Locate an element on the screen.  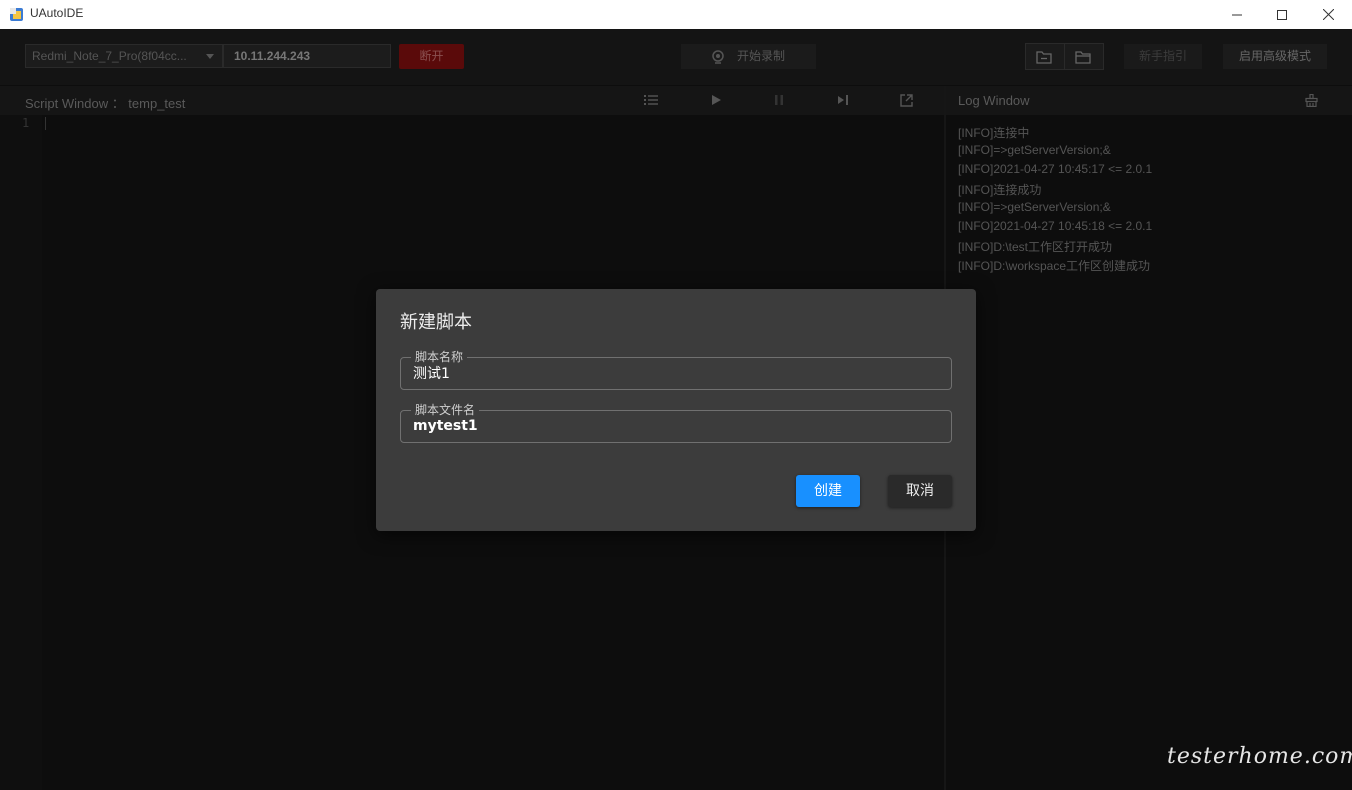
close-button is located at coordinates (1328, 14).